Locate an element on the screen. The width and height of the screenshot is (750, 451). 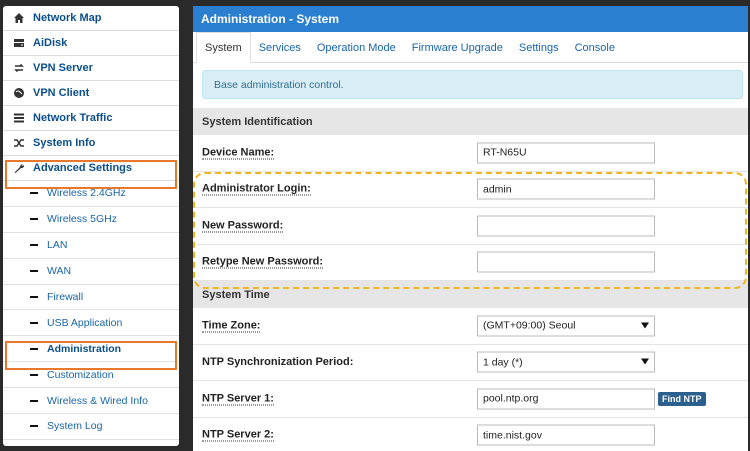
sidebar-subitem-label: USB Application is located at coordinates (85, 322).